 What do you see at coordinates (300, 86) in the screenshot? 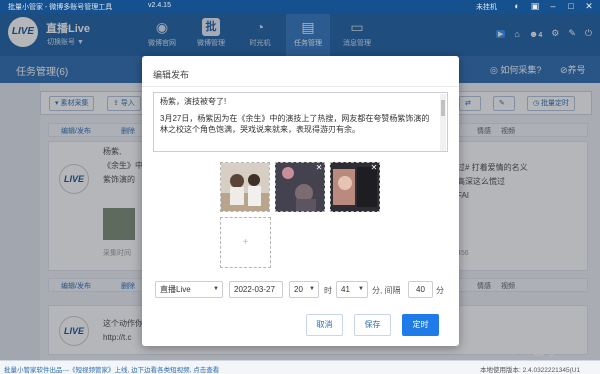
I see `dialog-divider` at bounding box center [300, 86].